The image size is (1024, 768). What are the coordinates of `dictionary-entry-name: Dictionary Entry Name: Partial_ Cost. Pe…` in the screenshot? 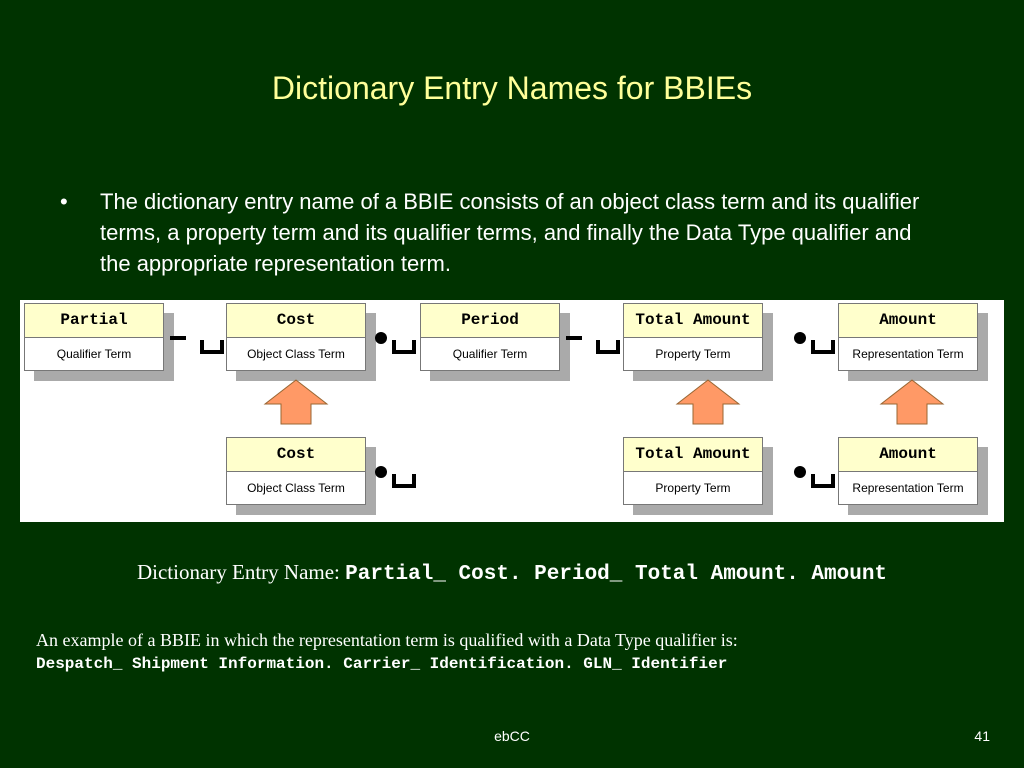 It's located at (512, 573).